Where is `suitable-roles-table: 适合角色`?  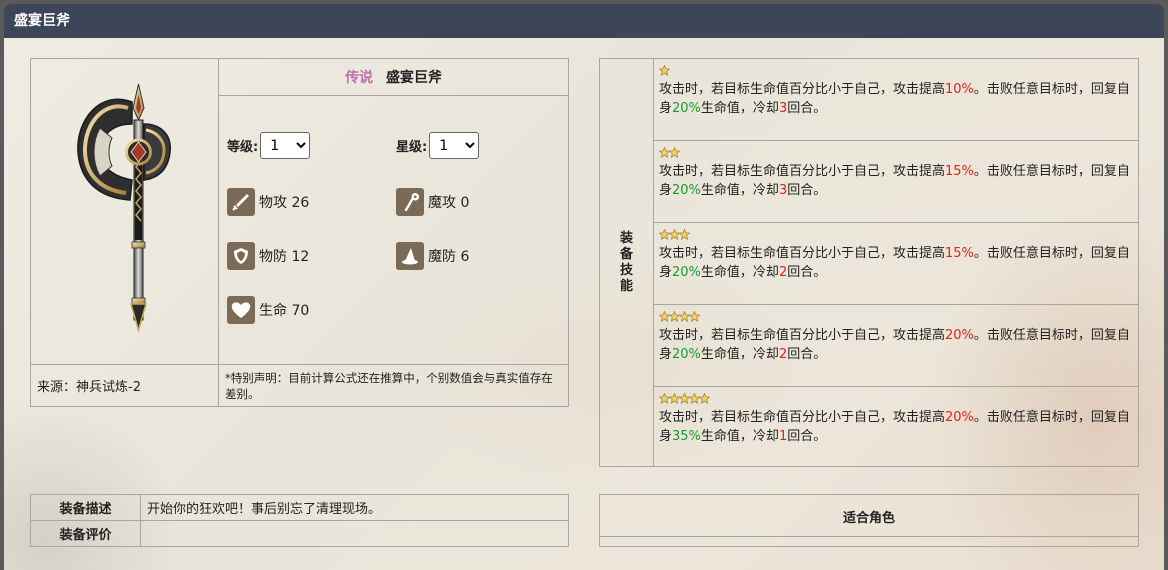
suitable-roles-table: 适合角色 is located at coordinates (869, 520).